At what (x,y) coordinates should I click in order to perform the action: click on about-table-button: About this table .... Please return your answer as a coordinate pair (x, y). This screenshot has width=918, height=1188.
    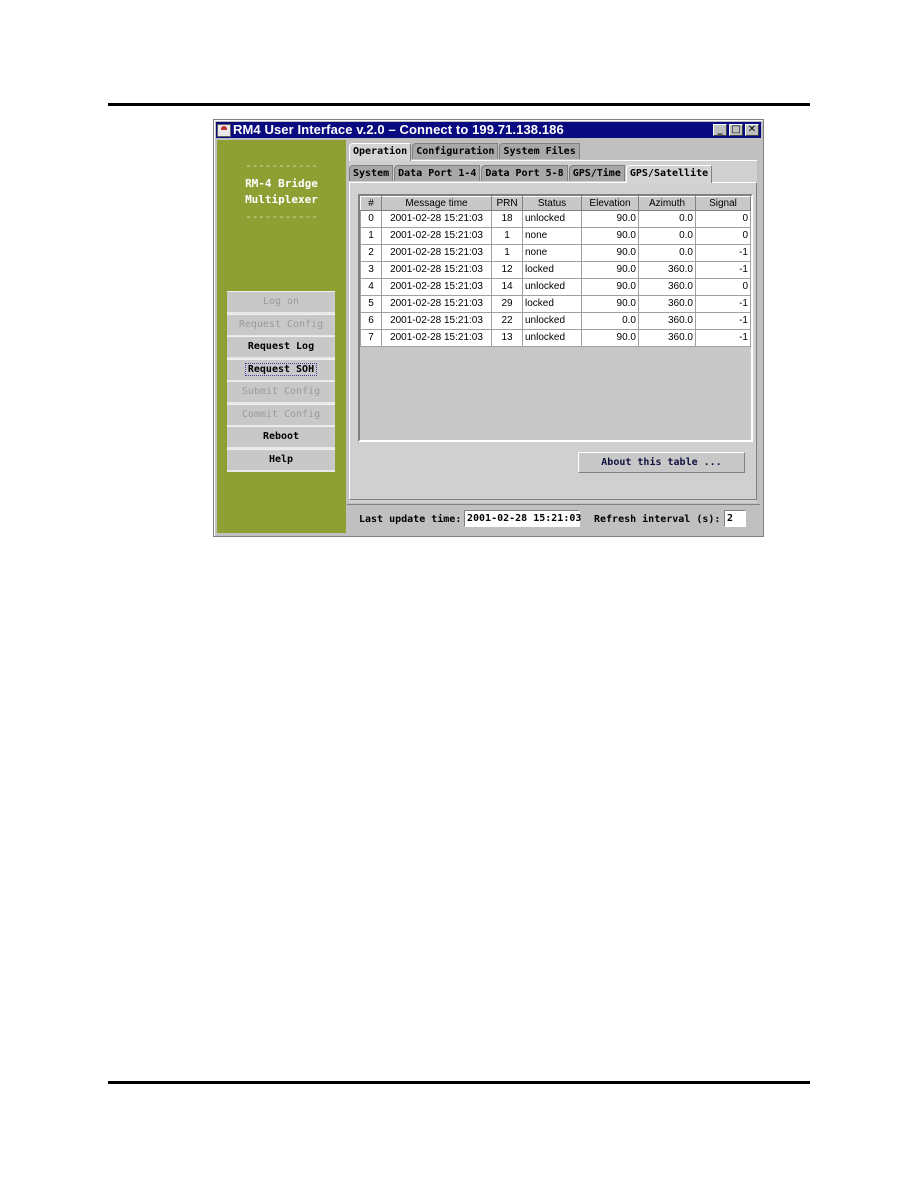
    Looking at the image, I should click on (661, 462).